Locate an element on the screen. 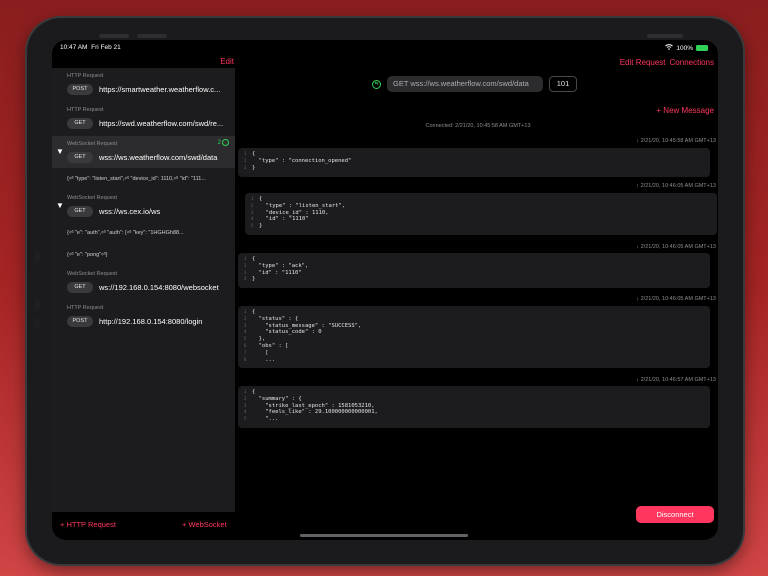  connection-count: 2 is located at coordinates (223, 142).